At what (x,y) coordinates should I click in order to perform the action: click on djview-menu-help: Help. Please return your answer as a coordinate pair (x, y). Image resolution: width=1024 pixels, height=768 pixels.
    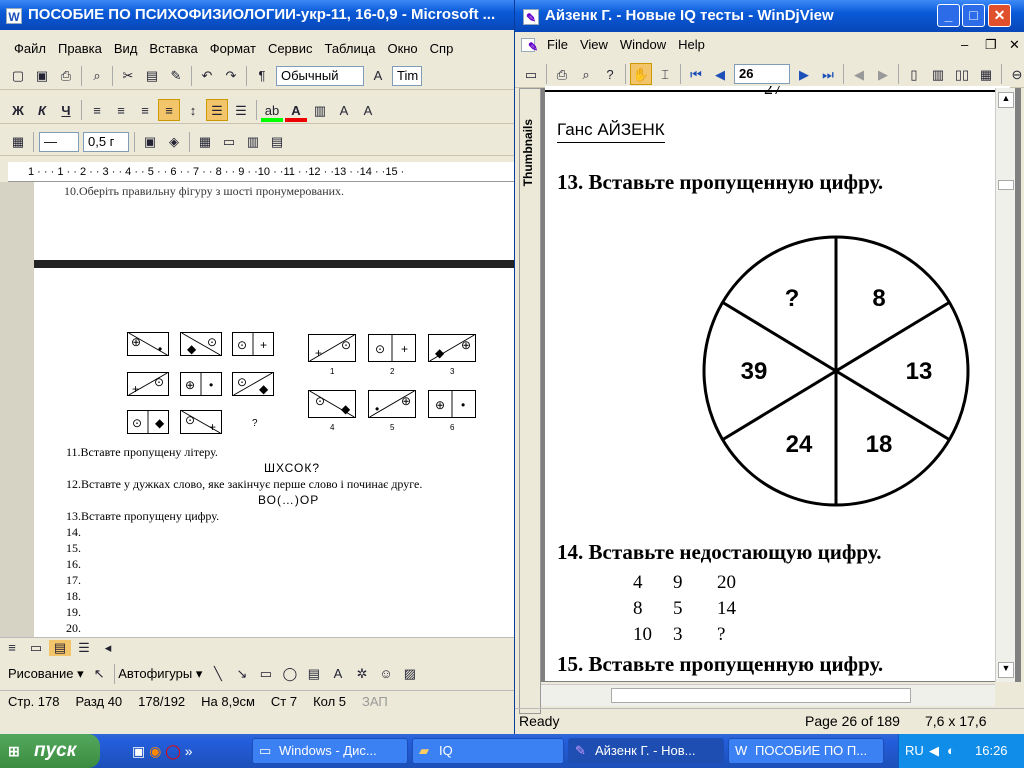
    Looking at the image, I should click on (691, 44).